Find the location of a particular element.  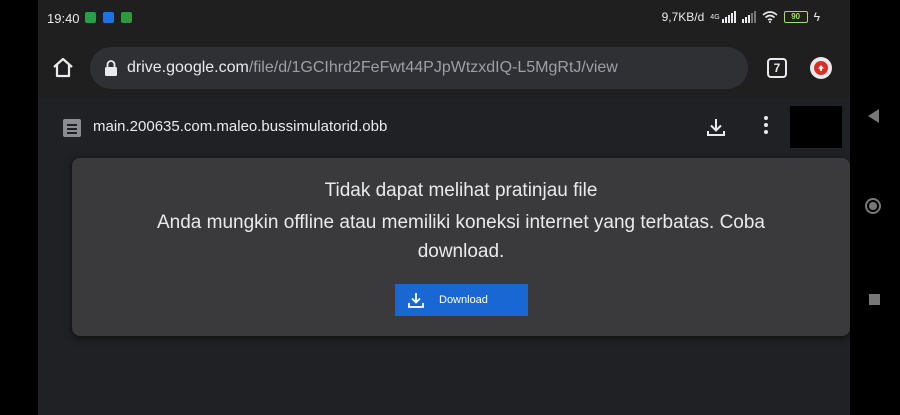

tab-switcher-icon: 7 is located at coordinates (777, 68).